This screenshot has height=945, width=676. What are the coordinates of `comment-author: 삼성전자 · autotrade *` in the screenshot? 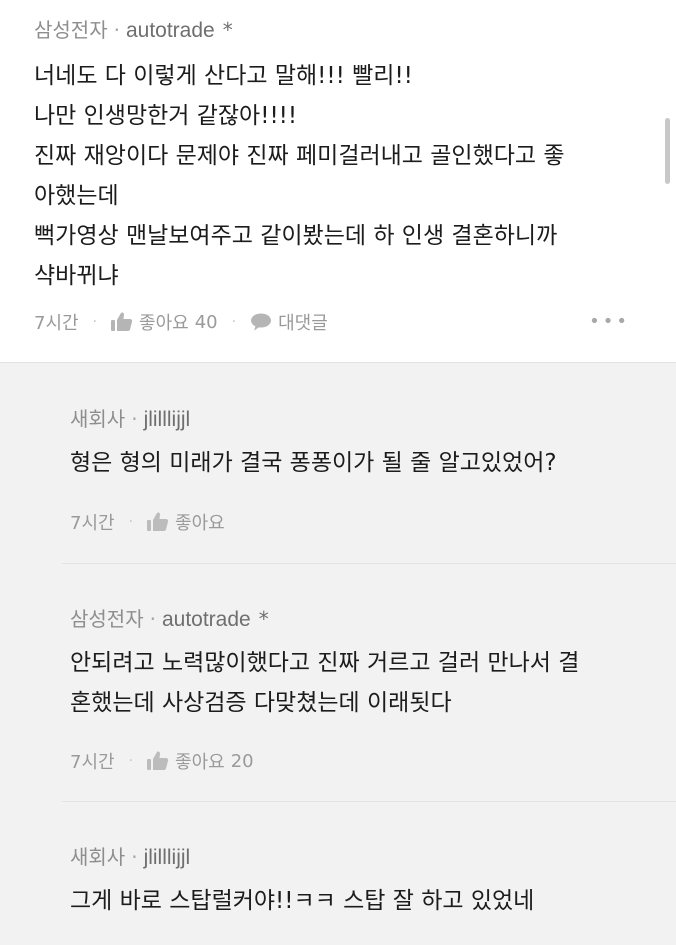 It's located at (133, 28).